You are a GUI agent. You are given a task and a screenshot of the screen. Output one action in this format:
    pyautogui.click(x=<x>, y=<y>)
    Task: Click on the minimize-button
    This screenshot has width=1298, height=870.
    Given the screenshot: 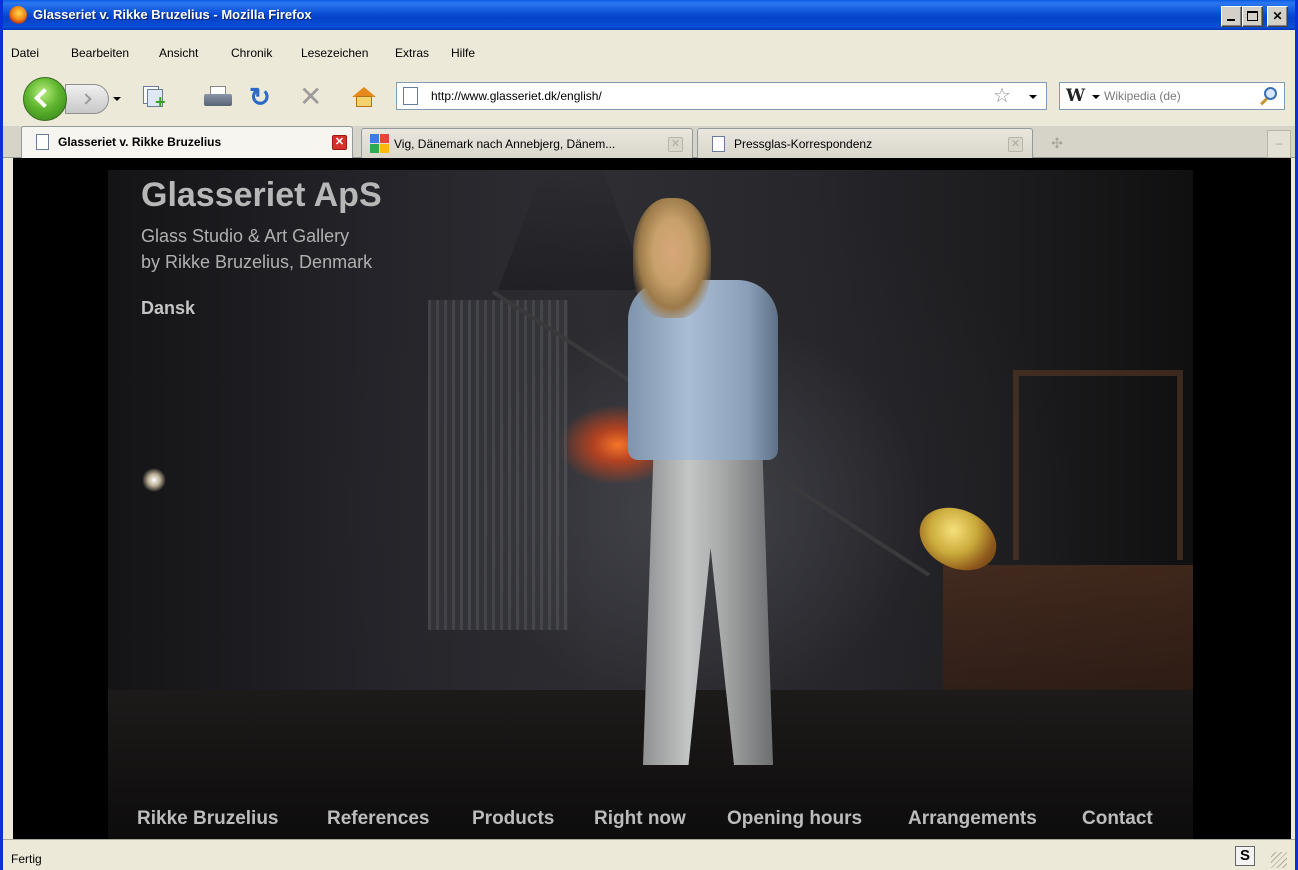 What is the action you would take?
    pyautogui.click(x=1231, y=16)
    